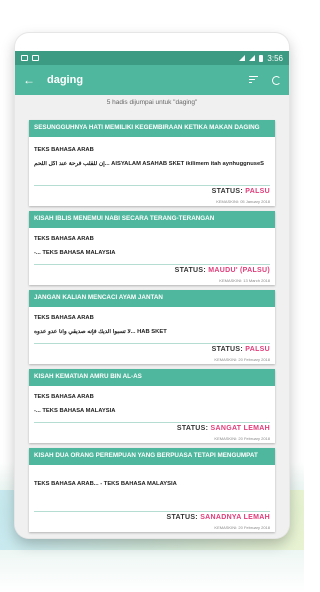 The image size is (320, 592). Describe the element at coordinates (32, 80) in the screenshot. I see `back-arrow-icon: ←` at that location.